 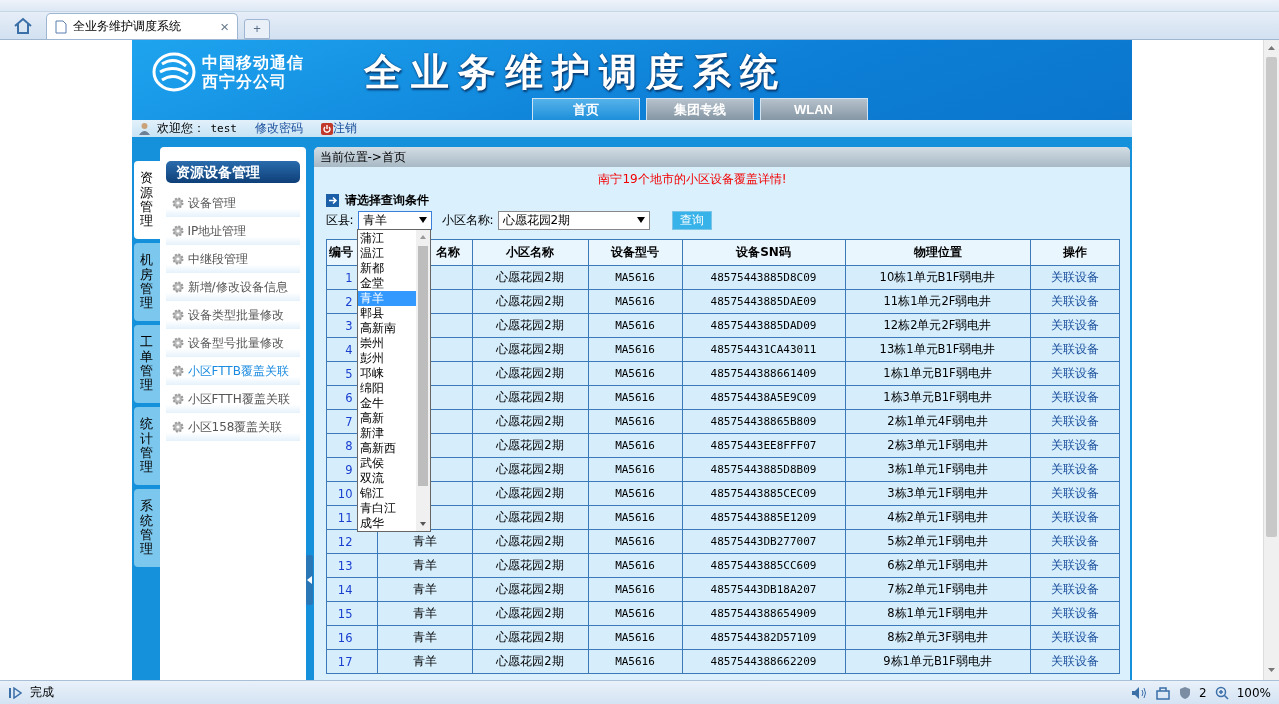 I want to click on system-title: 全业务维护调度系统, so click(x=575, y=72).